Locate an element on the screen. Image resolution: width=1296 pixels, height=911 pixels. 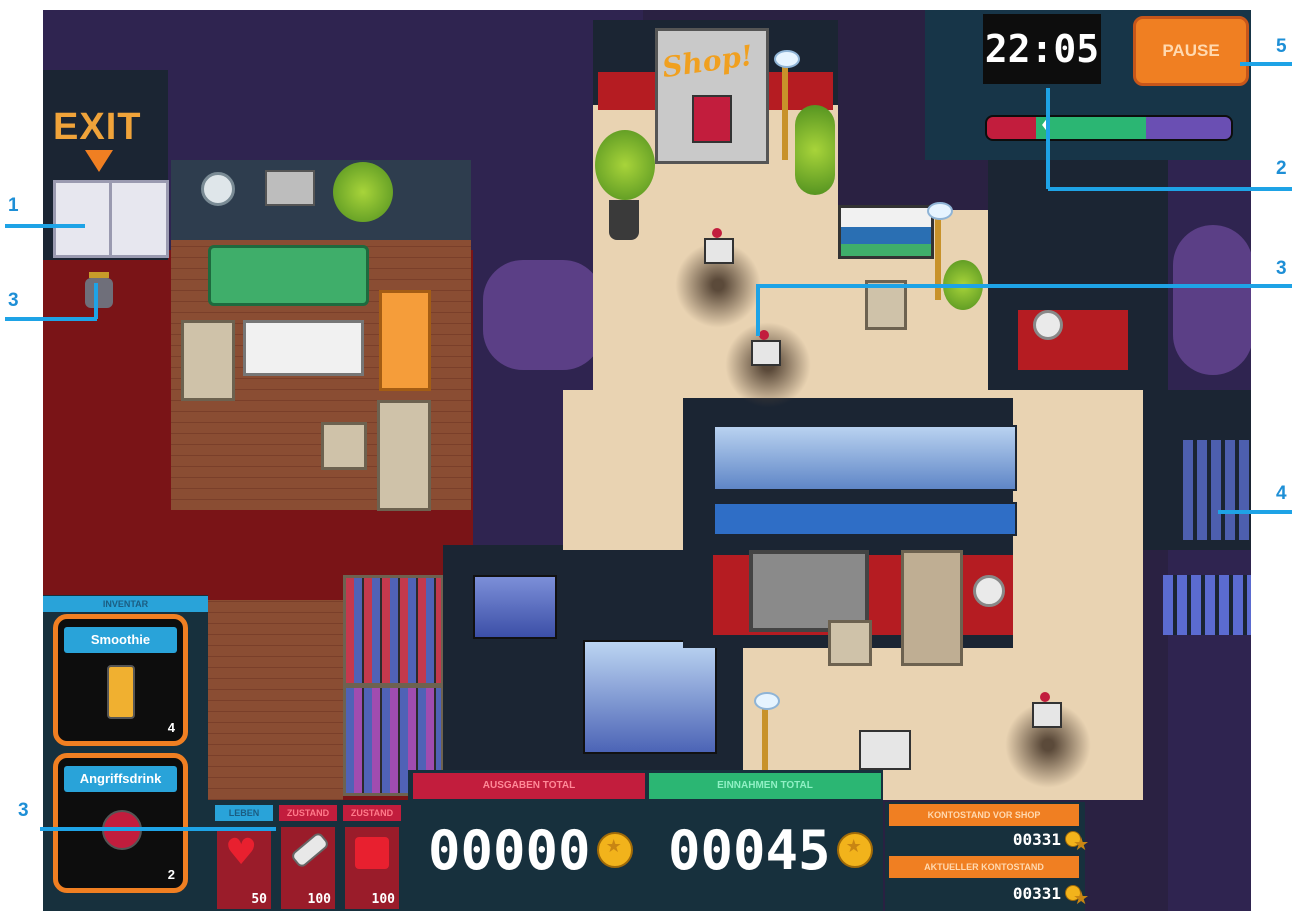
inventory-item-count: 4 is located at coordinates (171, 727).